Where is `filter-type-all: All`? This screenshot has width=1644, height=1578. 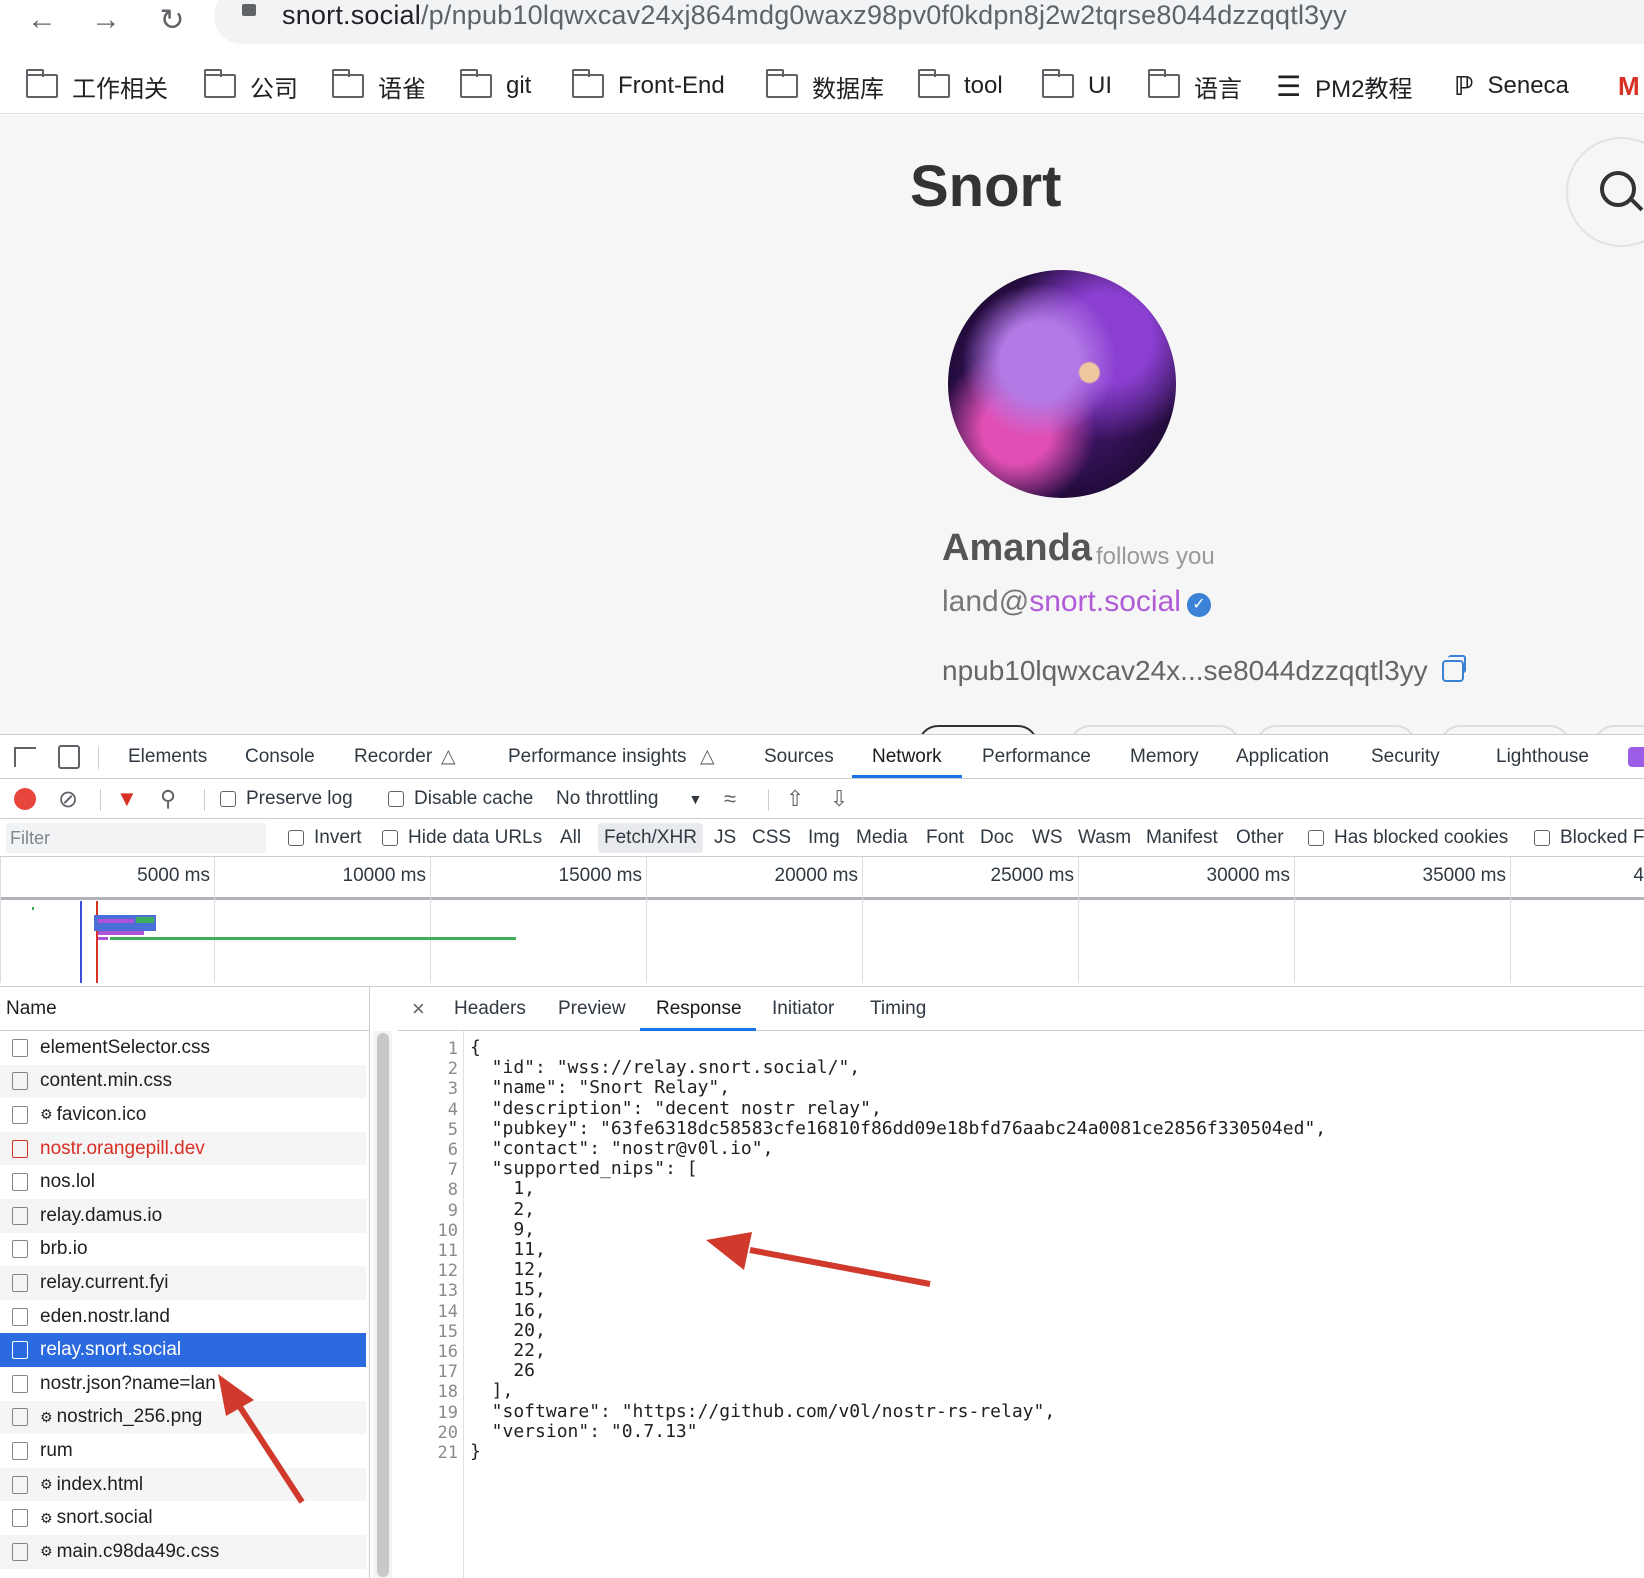 filter-type-all: All is located at coordinates (570, 838).